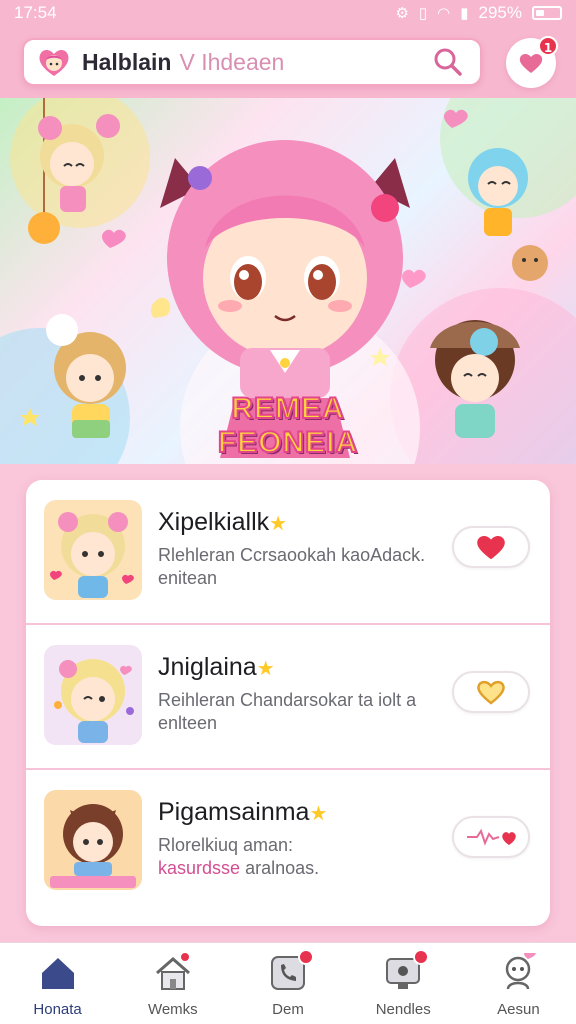  What do you see at coordinates (521, 971) in the screenshot?
I see `character-icon` at bounding box center [521, 971].